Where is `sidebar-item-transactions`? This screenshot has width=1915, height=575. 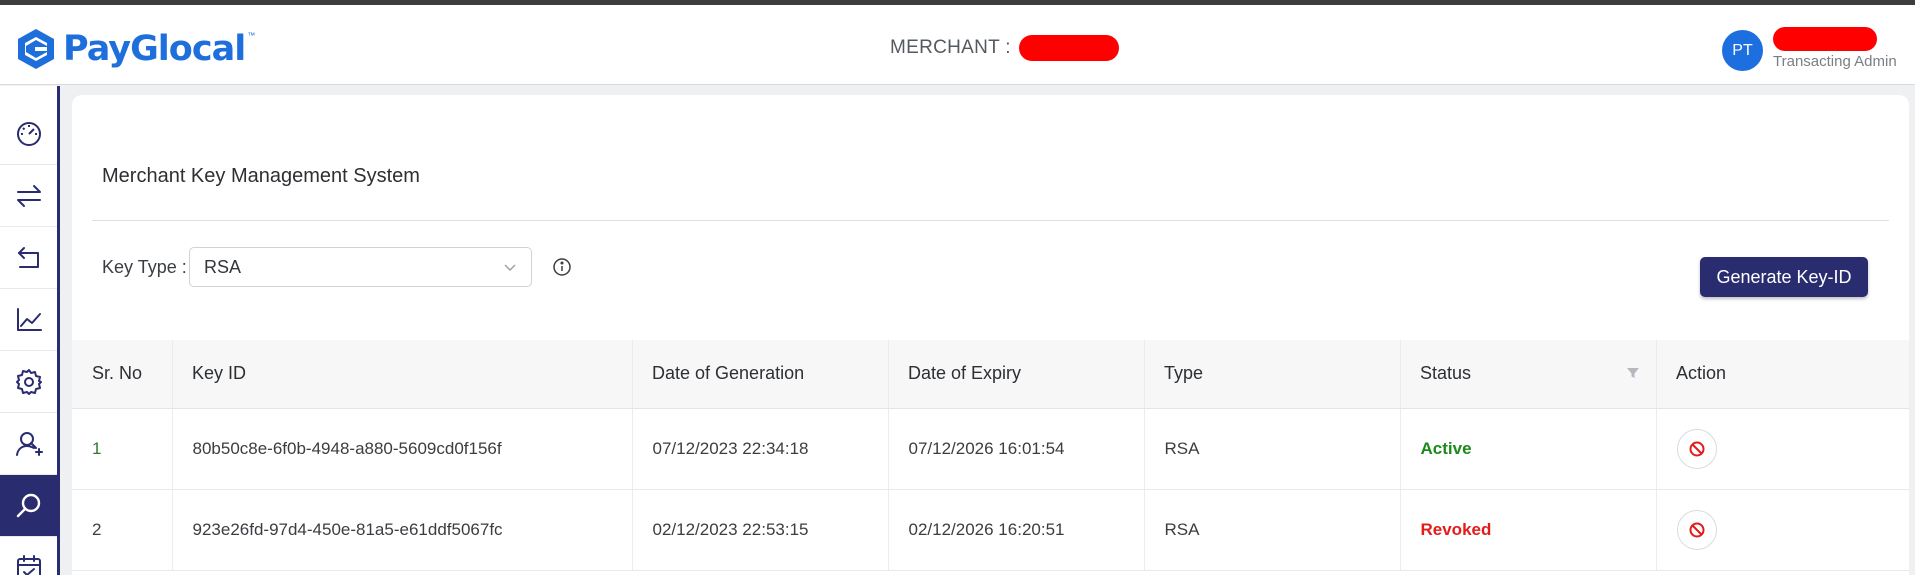 sidebar-item-transactions is located at coordinates (28, 196).